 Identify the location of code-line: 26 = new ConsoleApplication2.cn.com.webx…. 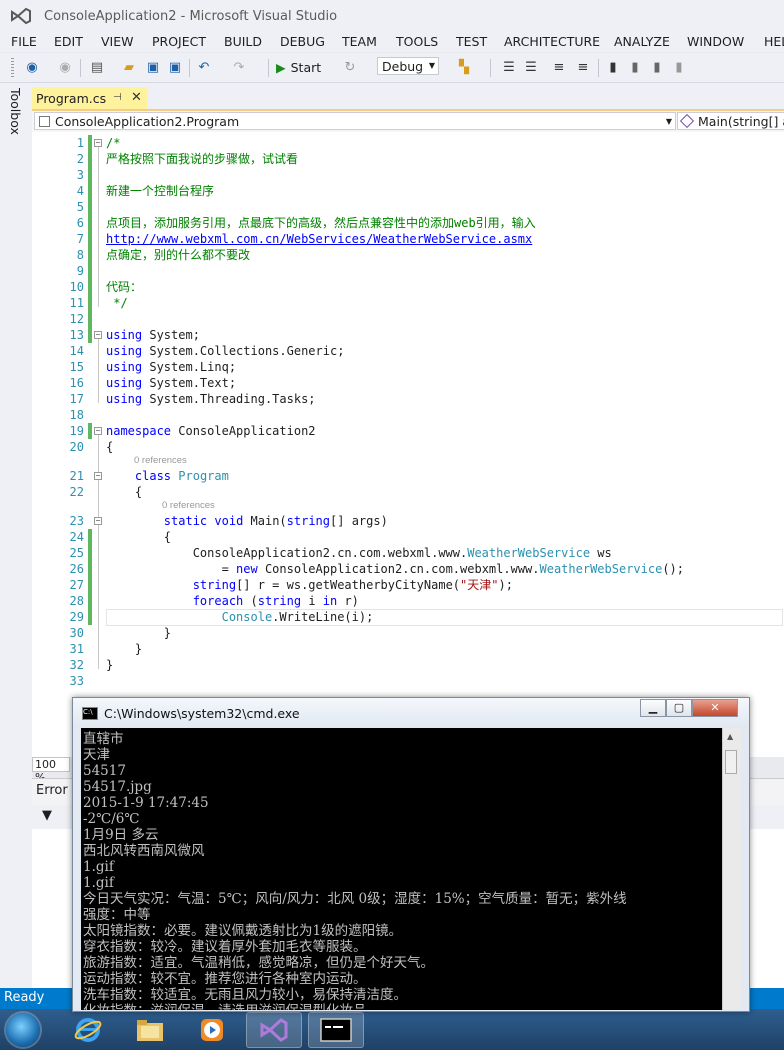
(408, 569).